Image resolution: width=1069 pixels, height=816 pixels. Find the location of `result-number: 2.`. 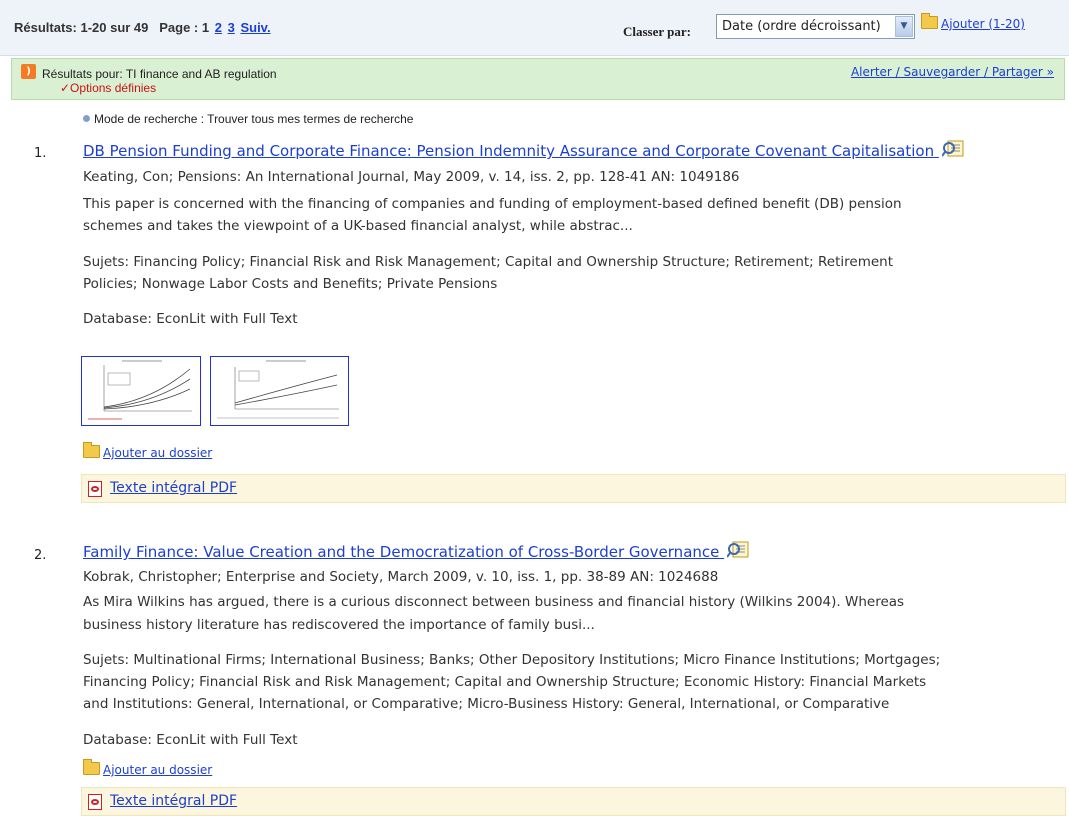

result-number: 2. is located at coordinates (40, 555).